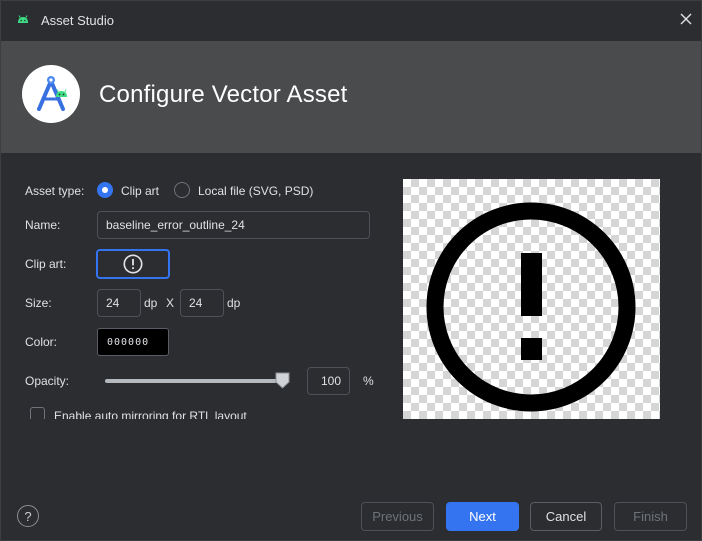 This screenshot has height=541, width=702. What do you see at coordinates (182, 190) in the screenshot?
I see `local-file-radio` at bounding box center [182, 190].